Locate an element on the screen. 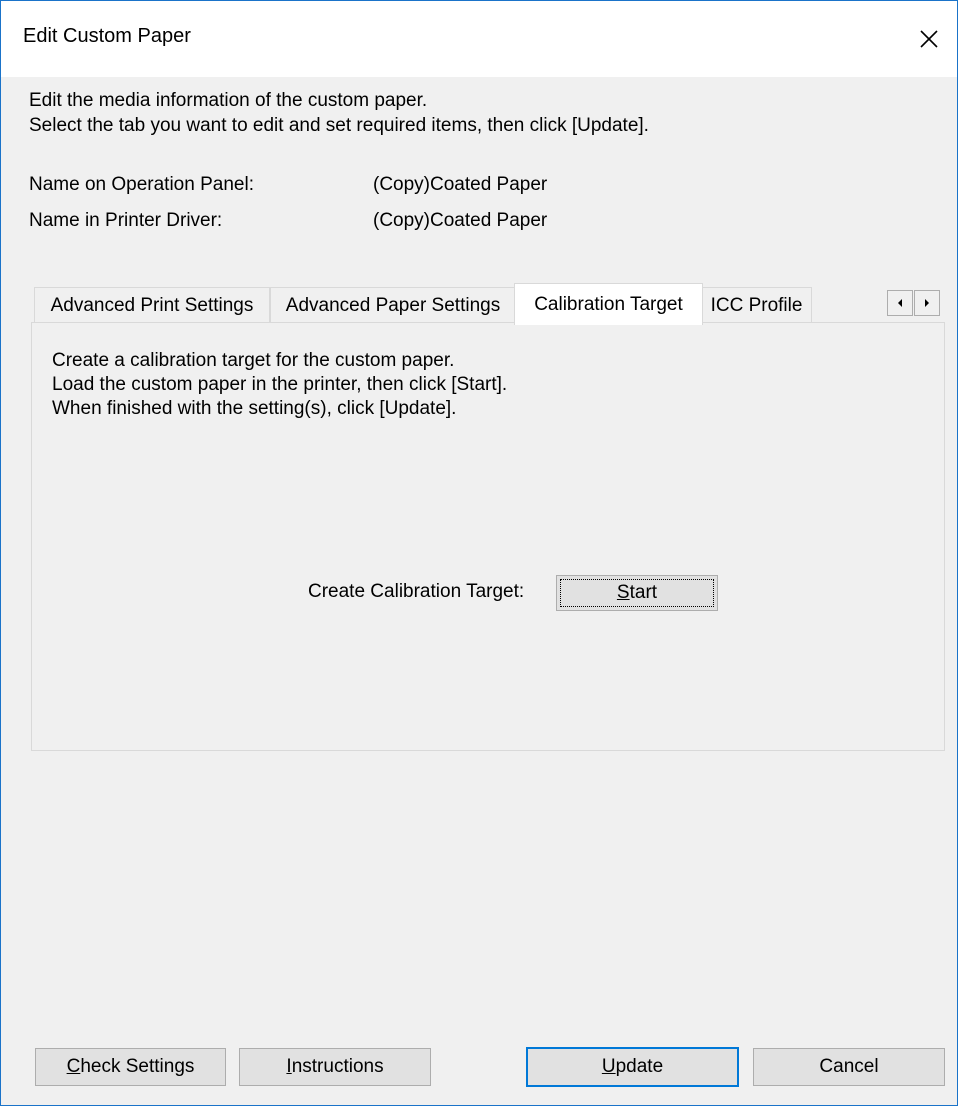 The height and width of the screenshot is (1106, 958). tab-label: Advanced Print Settings is located at coordinates (152, 305).